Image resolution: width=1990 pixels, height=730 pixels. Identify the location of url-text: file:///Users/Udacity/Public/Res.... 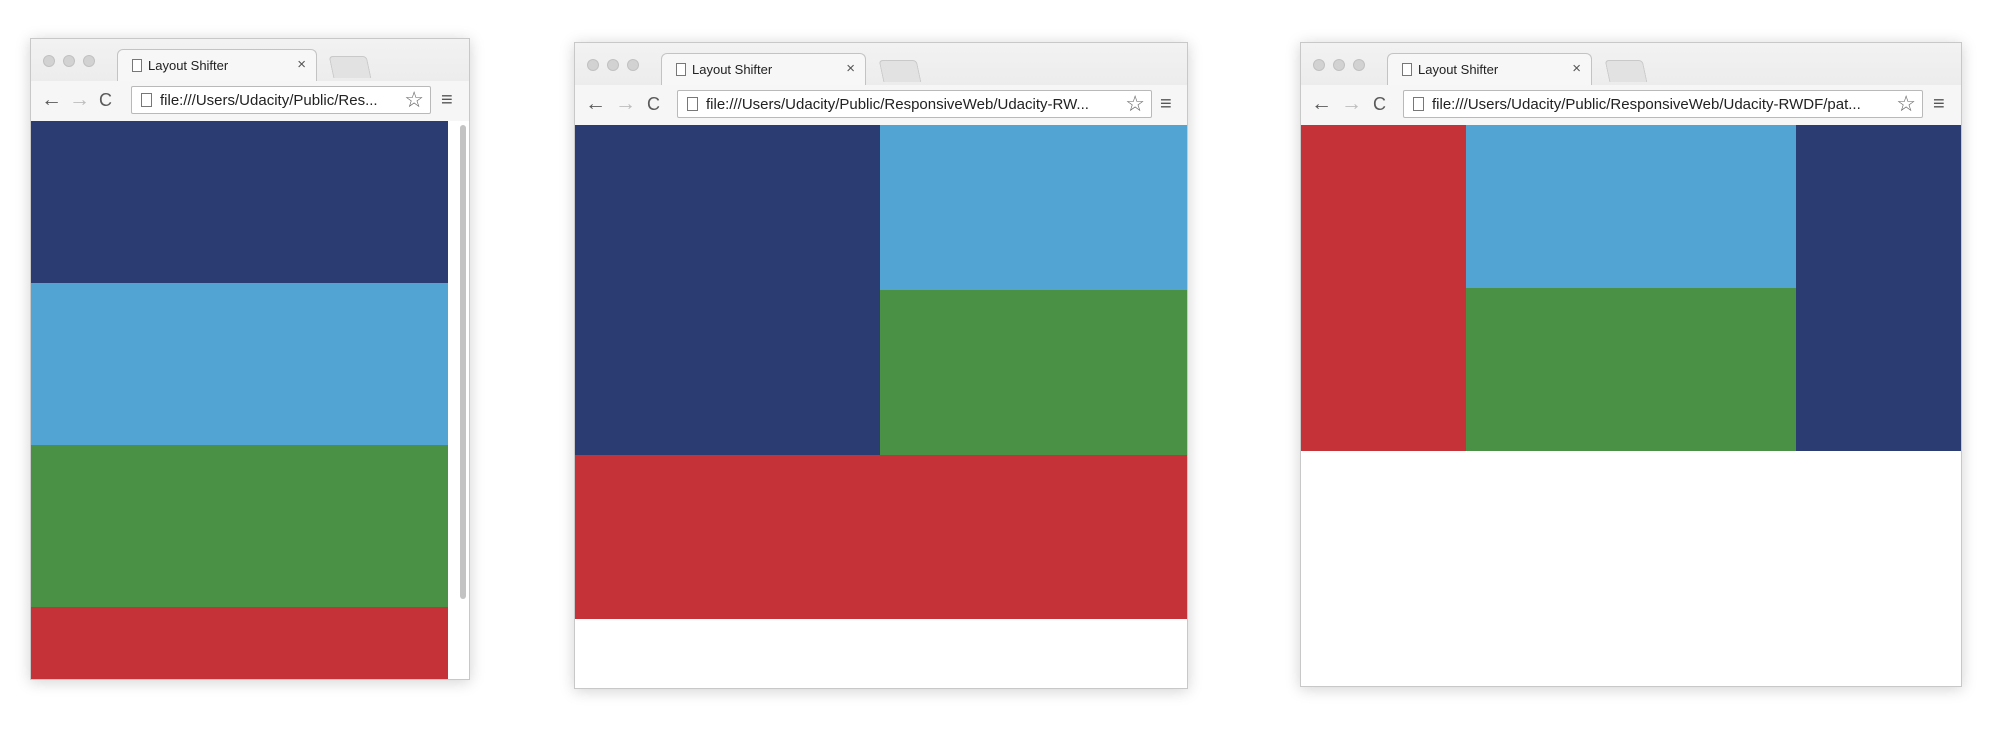
(269, 100).